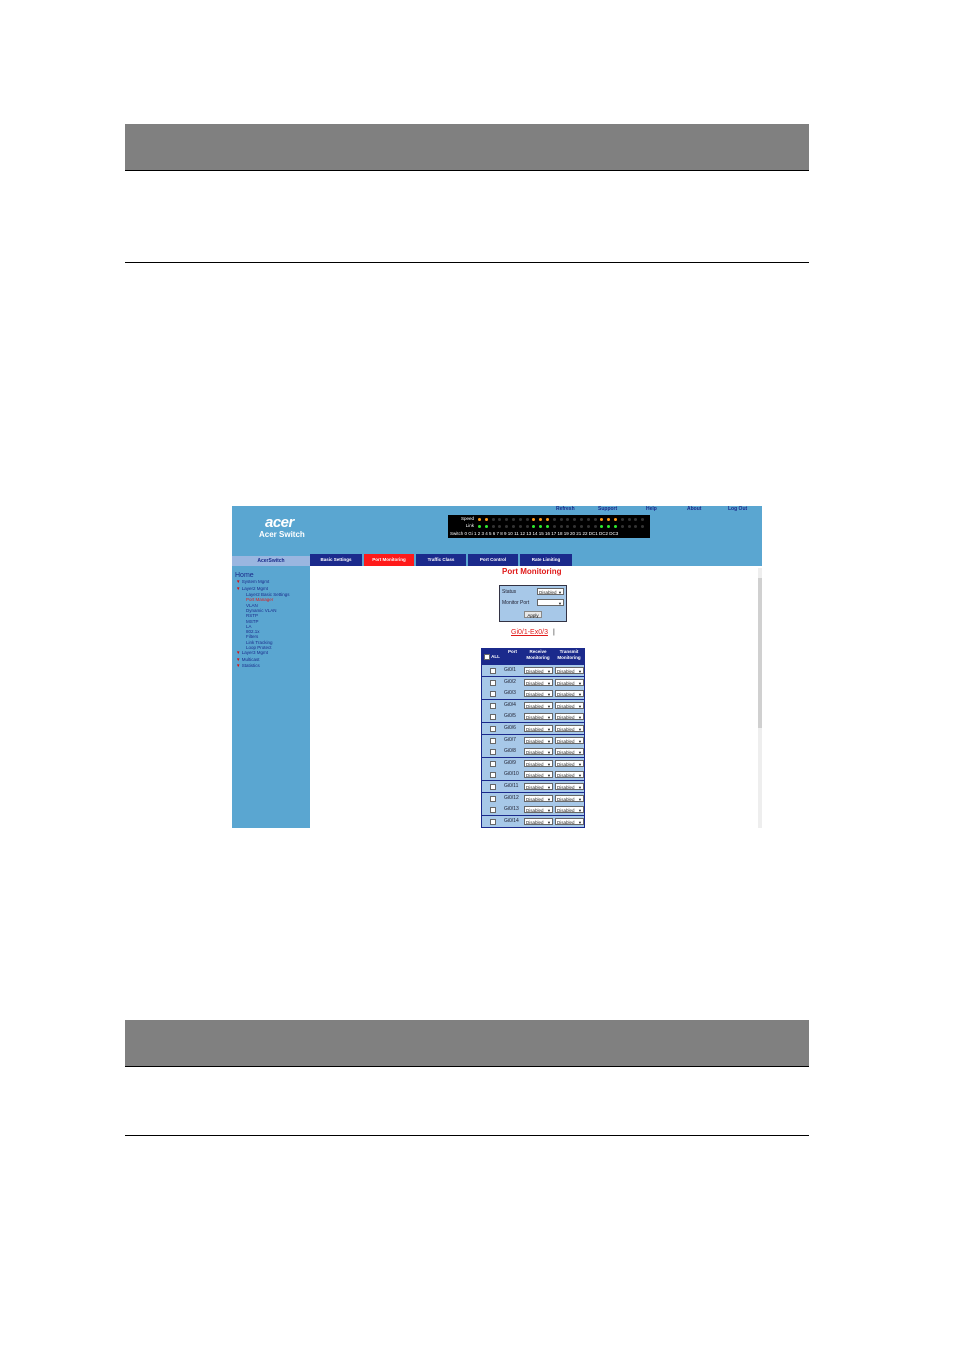 This screenshot has height=1369, width=954. Describe the element at coordinates (248, 665) in the screenshot. I see `sidebar-item-statistics: ▼ Statistics` at that location.